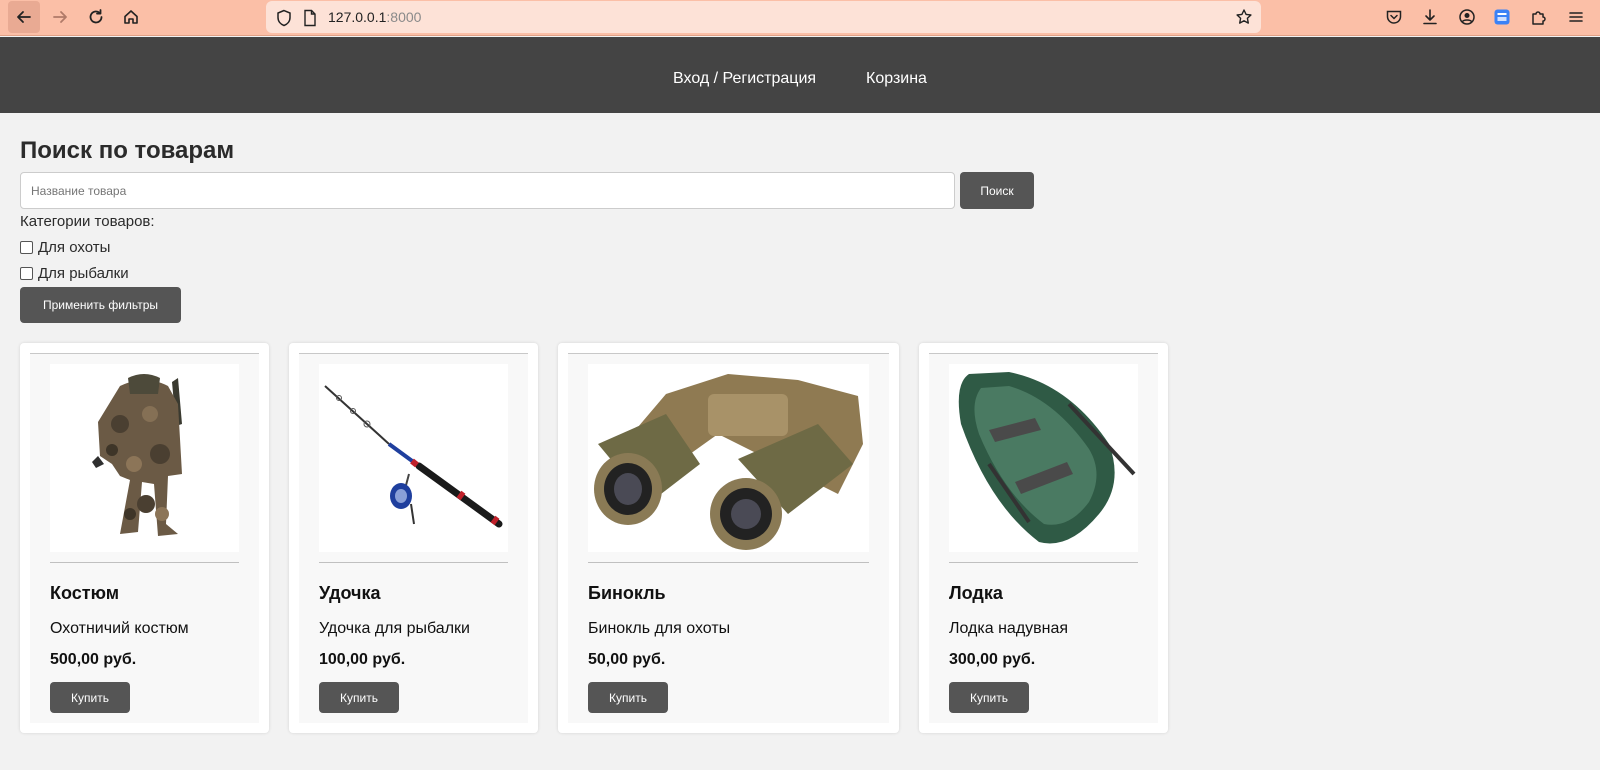 This screenshot has height=770, width=1600. I want to click on downloads-button, so click(1430, 17).